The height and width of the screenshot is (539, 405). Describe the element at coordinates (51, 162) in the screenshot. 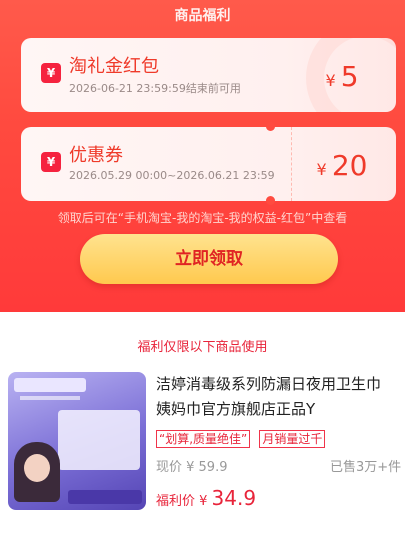

I see `coupon-icon: ¥` at that location.